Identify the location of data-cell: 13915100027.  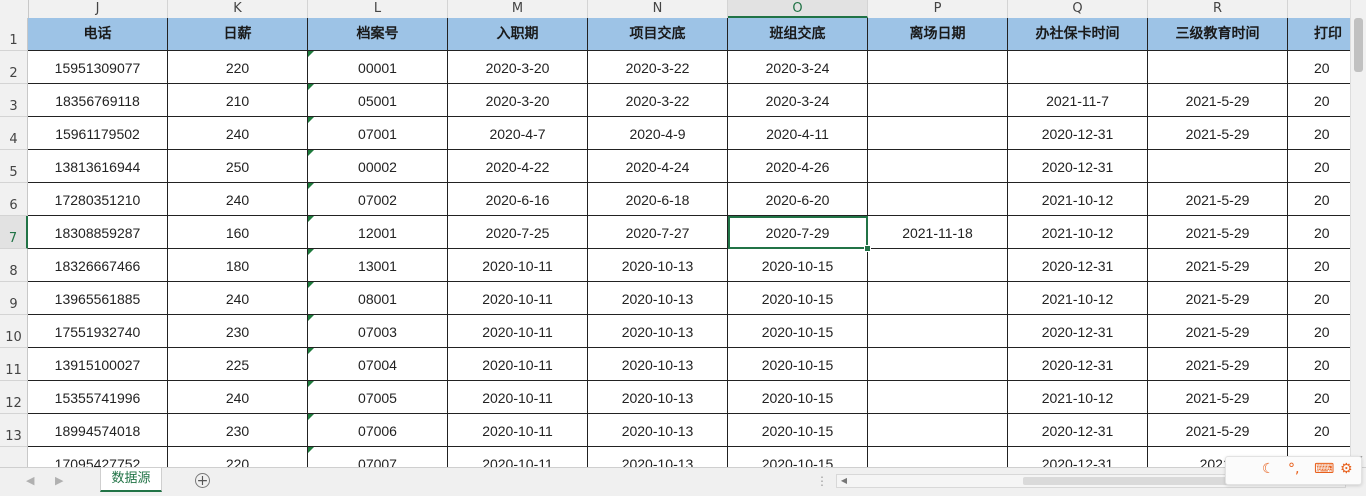
(98, 364).